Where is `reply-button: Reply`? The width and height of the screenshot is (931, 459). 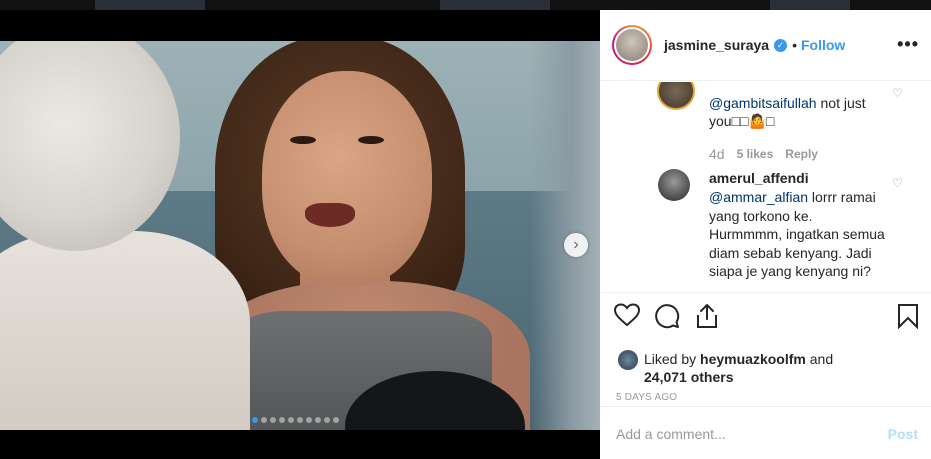
reply-button: Reply is located at coordinates (801, 154).